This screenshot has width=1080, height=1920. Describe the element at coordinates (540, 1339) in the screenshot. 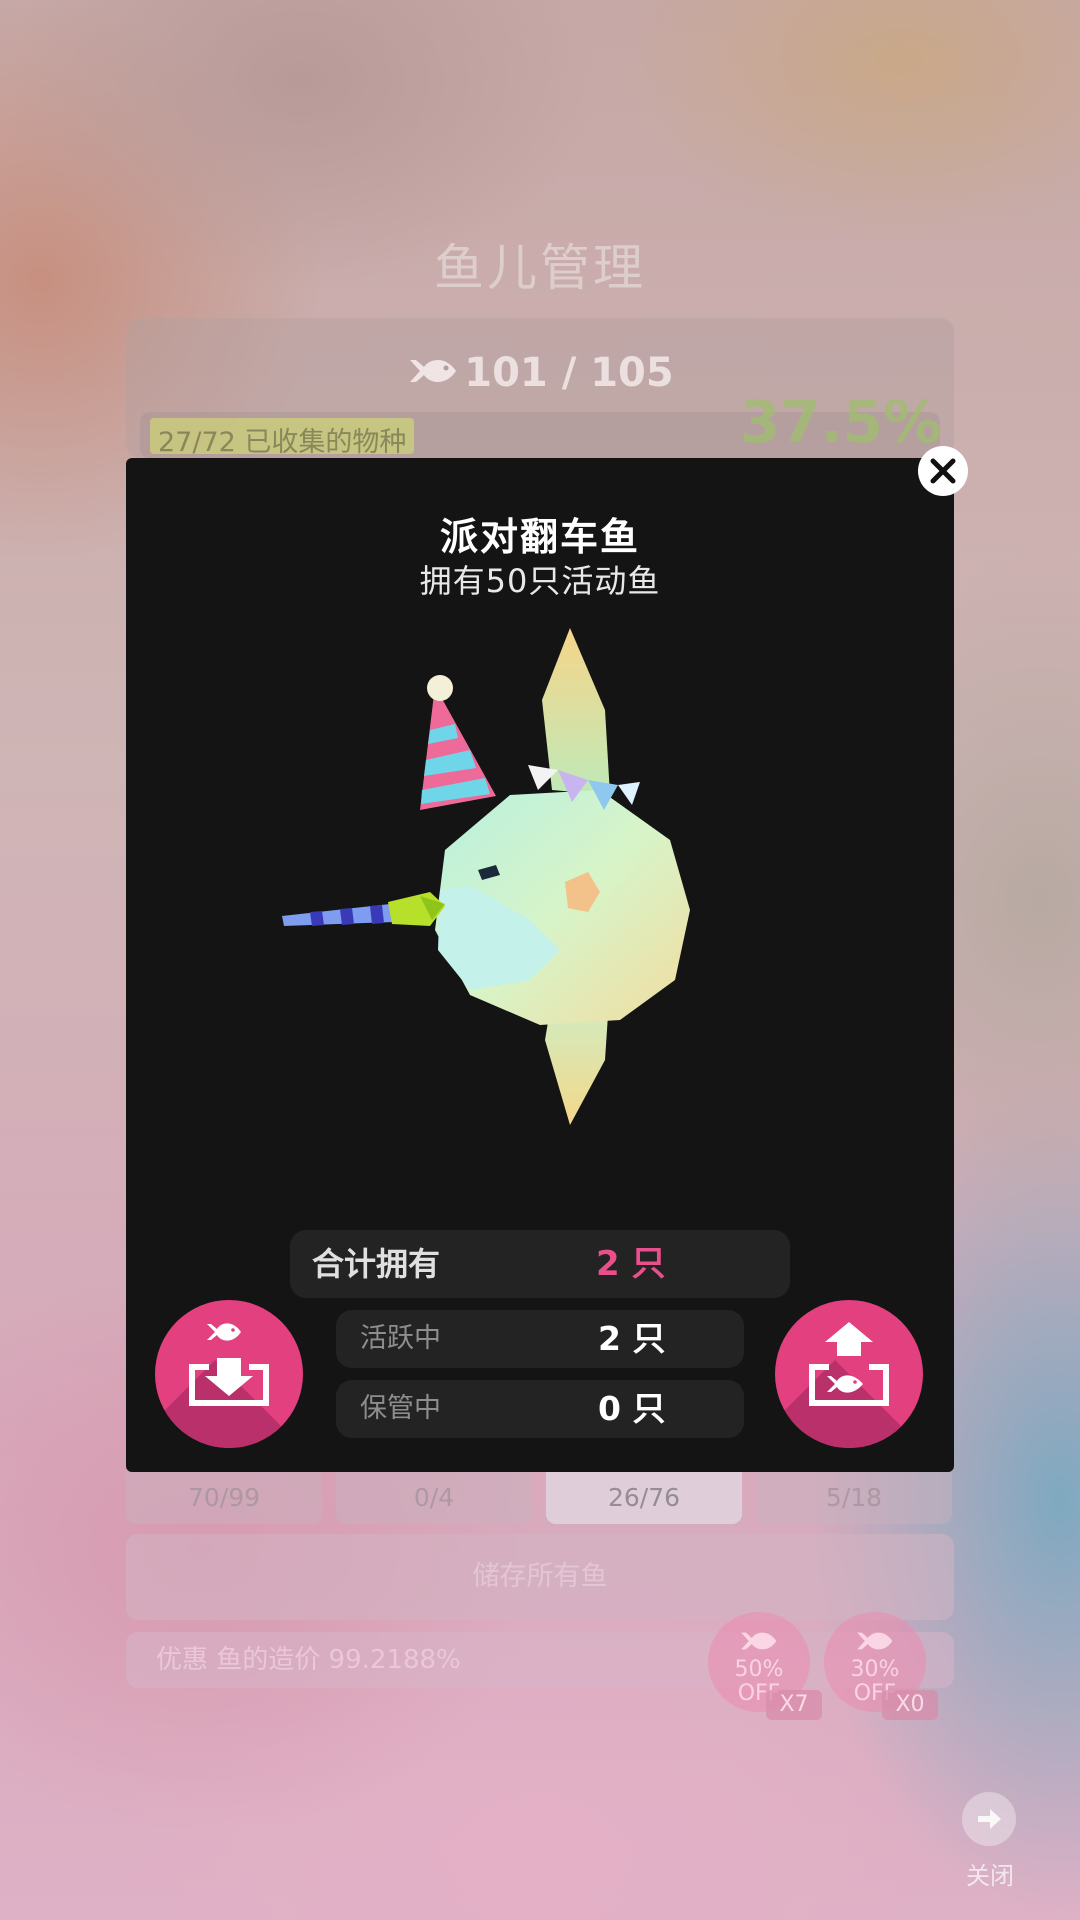

I see `active-count: 活跃中 2 只` at that location.